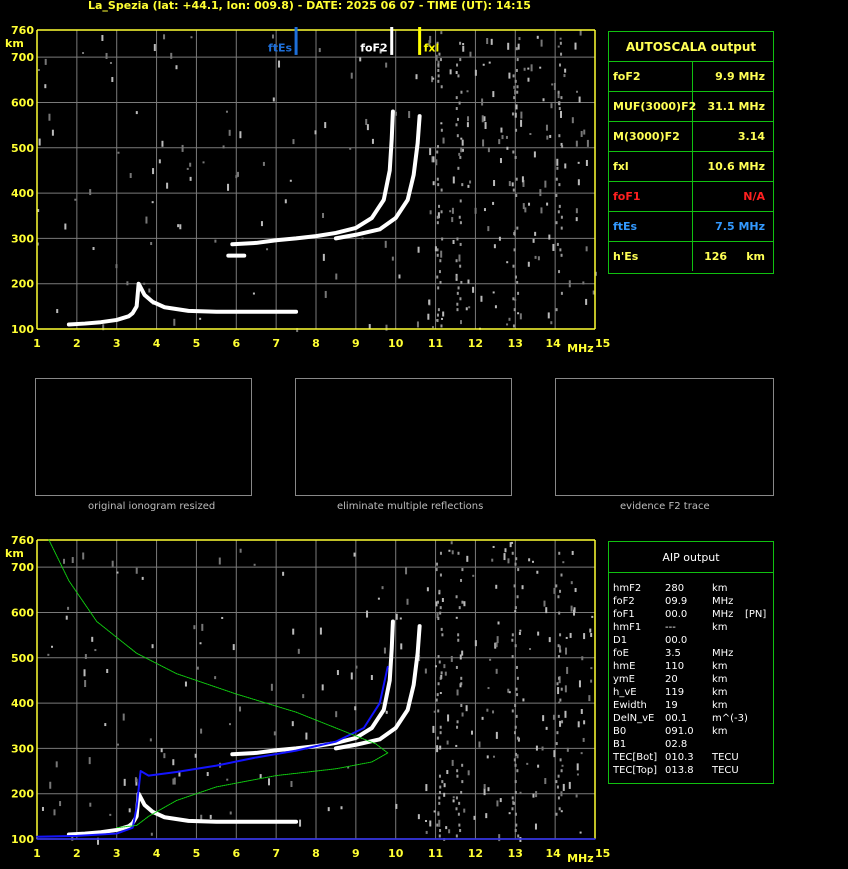 The width and height of the screenshot is (848, 869). Describe the element at coordinates (675, 588) in the screenshot. I see `aip-value: 280` at that location.